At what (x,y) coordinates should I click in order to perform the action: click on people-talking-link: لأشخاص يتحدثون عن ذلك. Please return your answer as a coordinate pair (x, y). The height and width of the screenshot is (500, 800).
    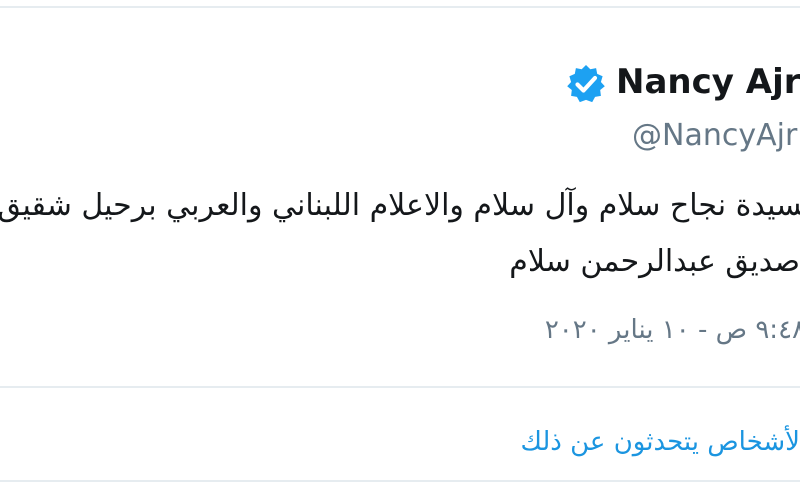
    Looking at the image, I should click on (660, 442).